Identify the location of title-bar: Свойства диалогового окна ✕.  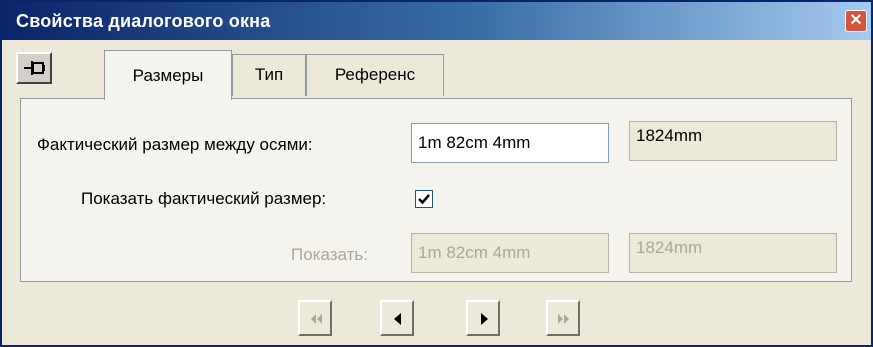
(436, 21).